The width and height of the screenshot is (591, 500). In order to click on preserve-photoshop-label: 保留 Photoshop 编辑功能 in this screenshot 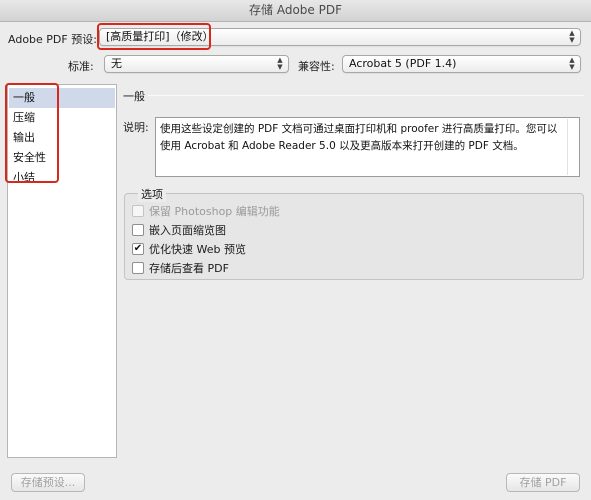, I will do `click(214, 211)`.